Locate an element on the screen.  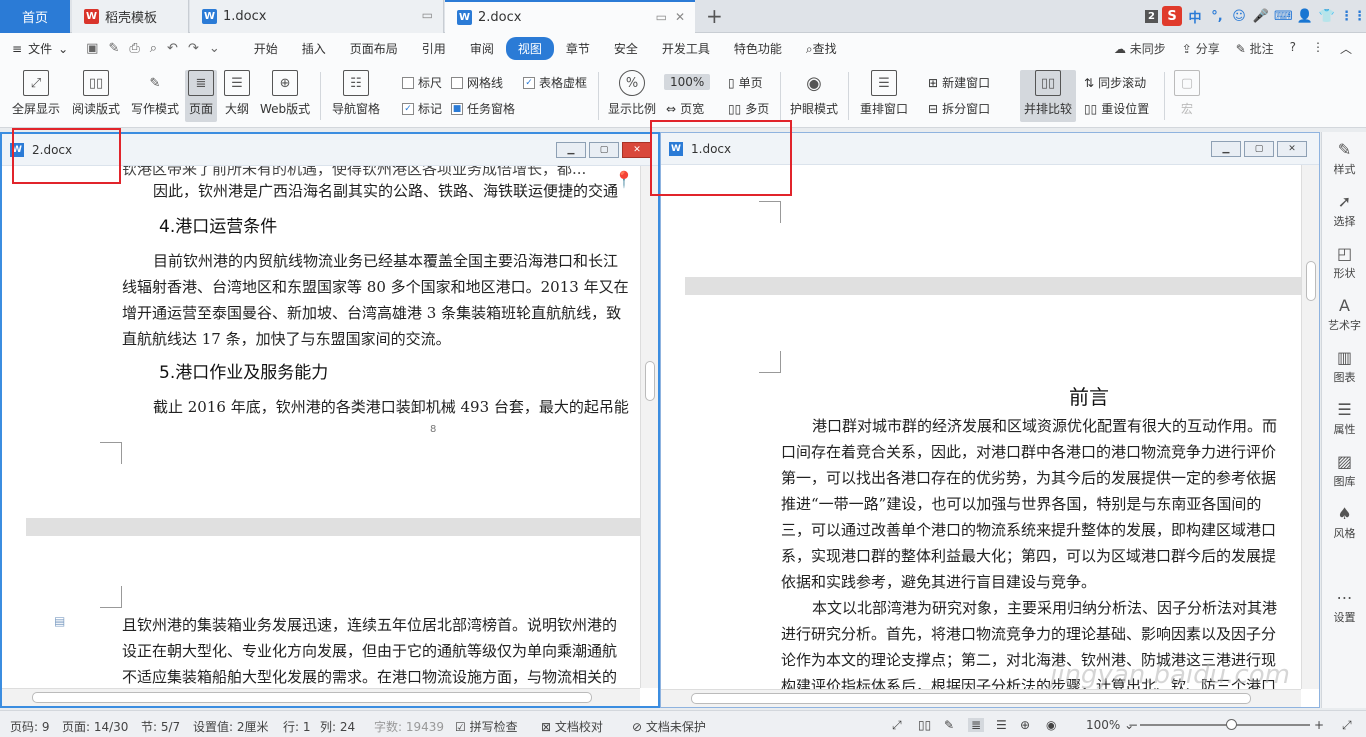
undo-icon: ↶ is located at coordinates (172, 48).